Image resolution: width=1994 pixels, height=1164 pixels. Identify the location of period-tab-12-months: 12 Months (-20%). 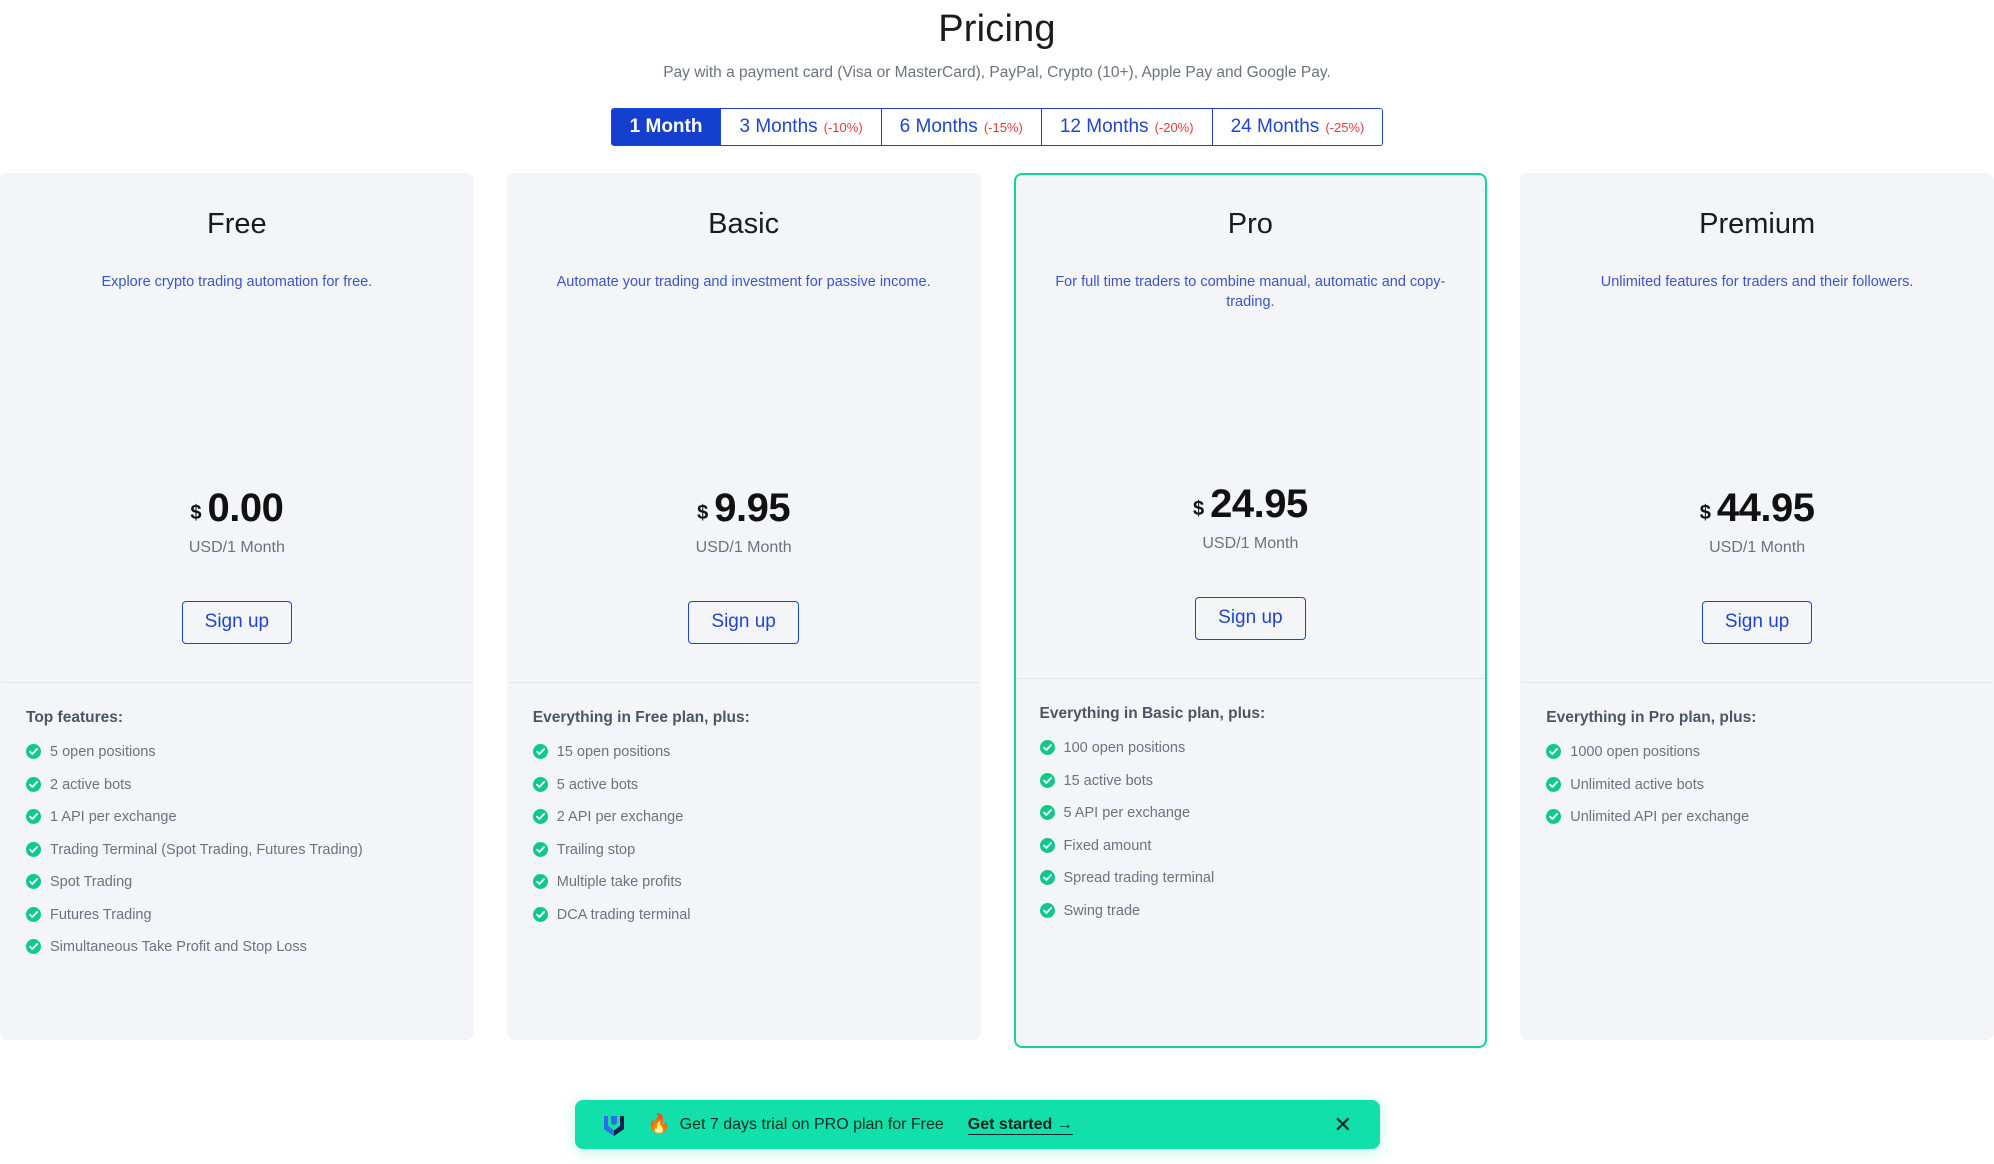
(1127, 127).